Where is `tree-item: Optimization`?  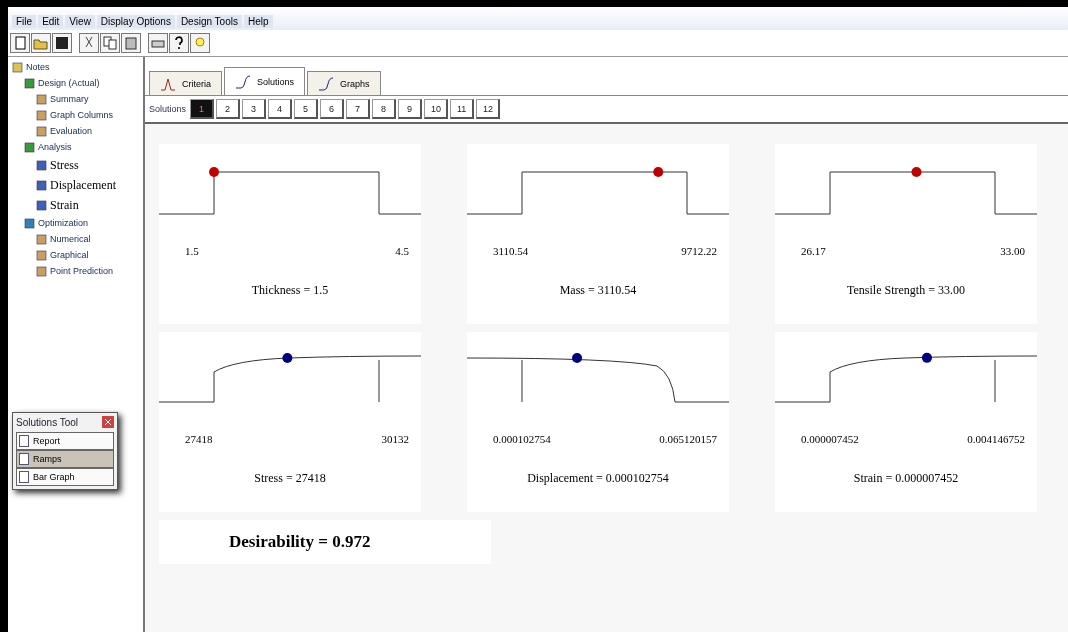 tree-item: Optimization is located at coordinates (75, 223).